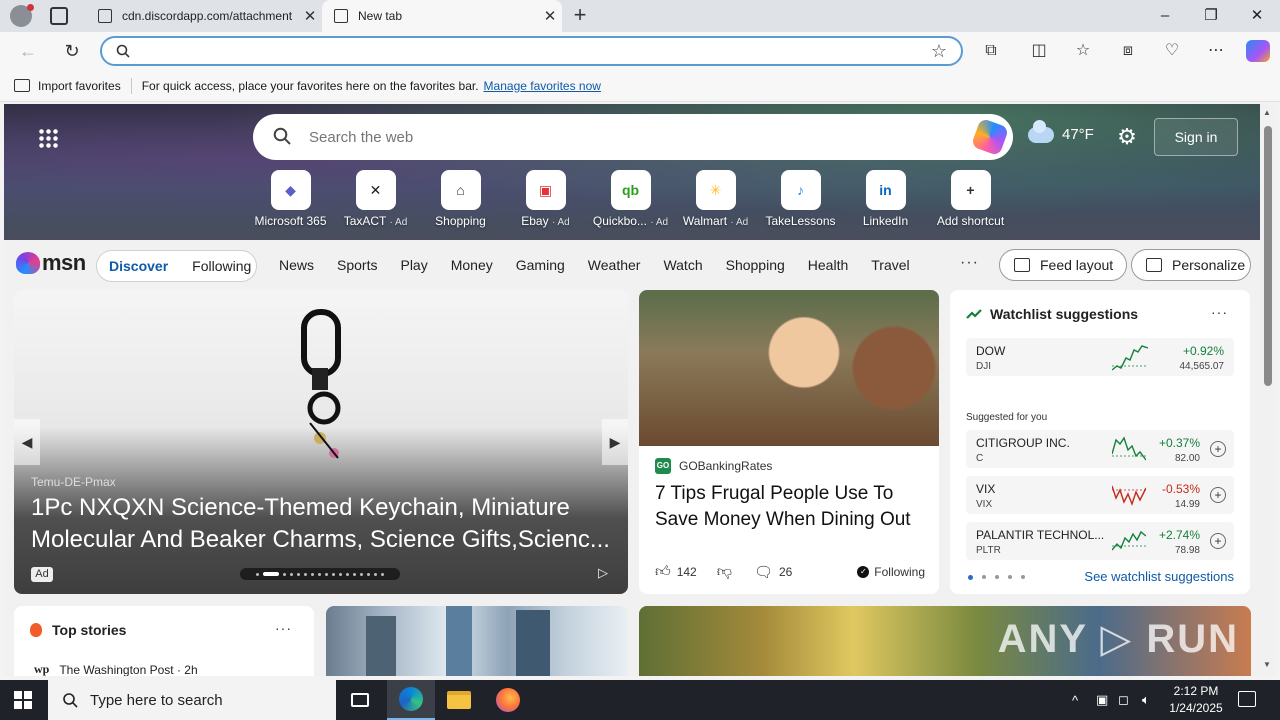 The width and height of the screenshot is (1280, 720). I want to click on weather-widget: 47°F, so click(1061, 131).